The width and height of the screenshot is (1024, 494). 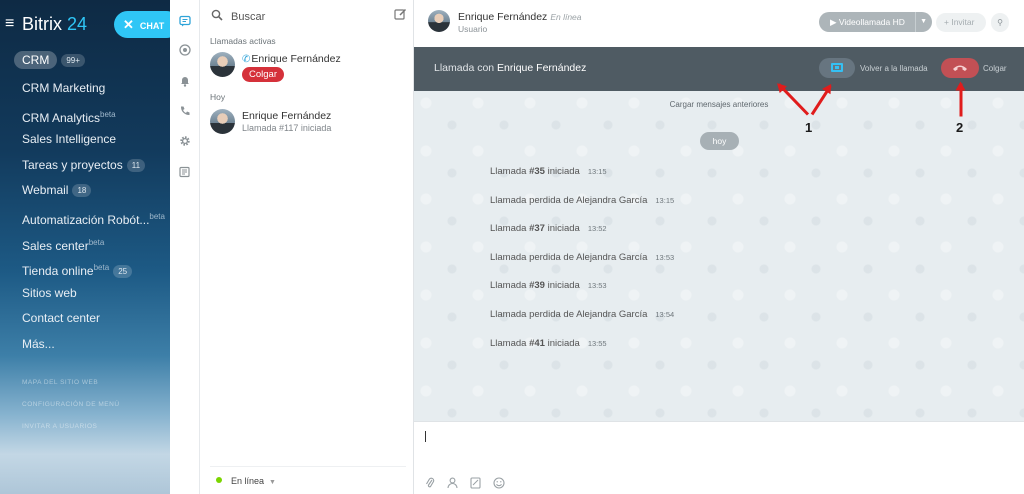 What do you see at coordinates (548, 343) in the screenshot?
I see `system-message: Llamada #41 iniciada 13:55` at bounding box center [548, 343].